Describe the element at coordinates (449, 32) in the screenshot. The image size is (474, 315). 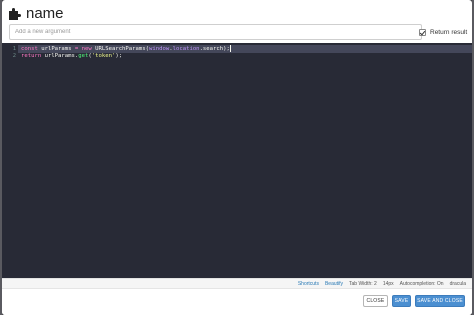
I see `return-result-label: Return result` at that location.